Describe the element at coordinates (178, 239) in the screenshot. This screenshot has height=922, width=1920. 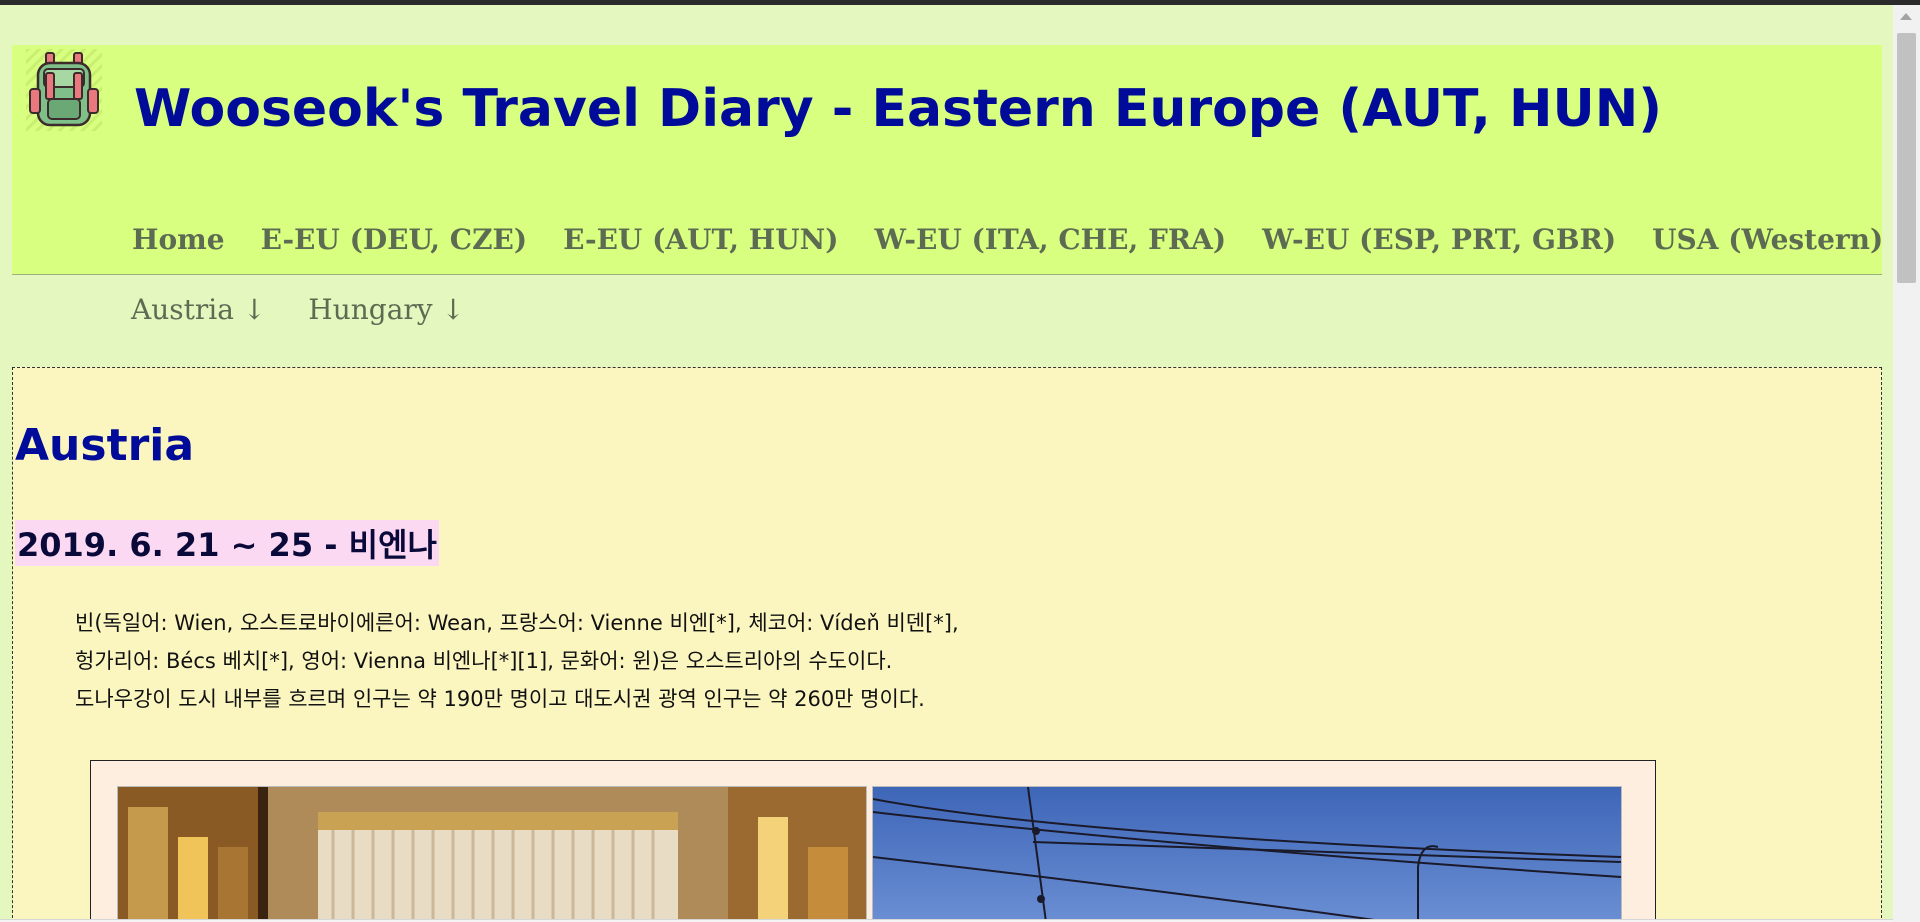
I see `nav-home: Home` at that location.